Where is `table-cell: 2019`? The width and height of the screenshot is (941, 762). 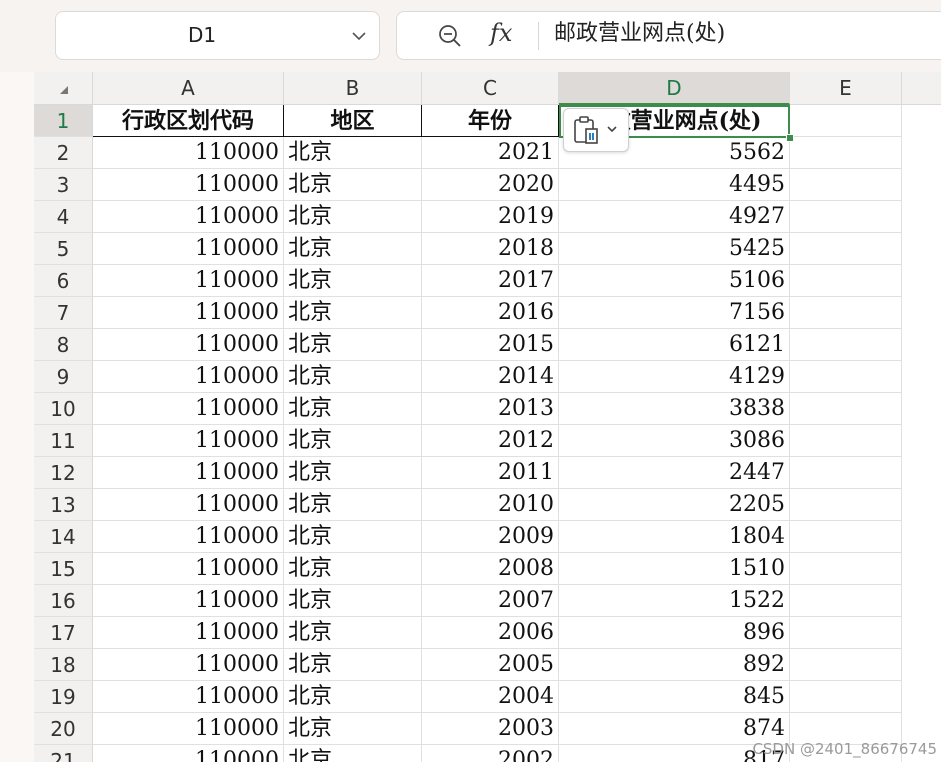
table-cell: 2019 is located at coordinates (490, 217).